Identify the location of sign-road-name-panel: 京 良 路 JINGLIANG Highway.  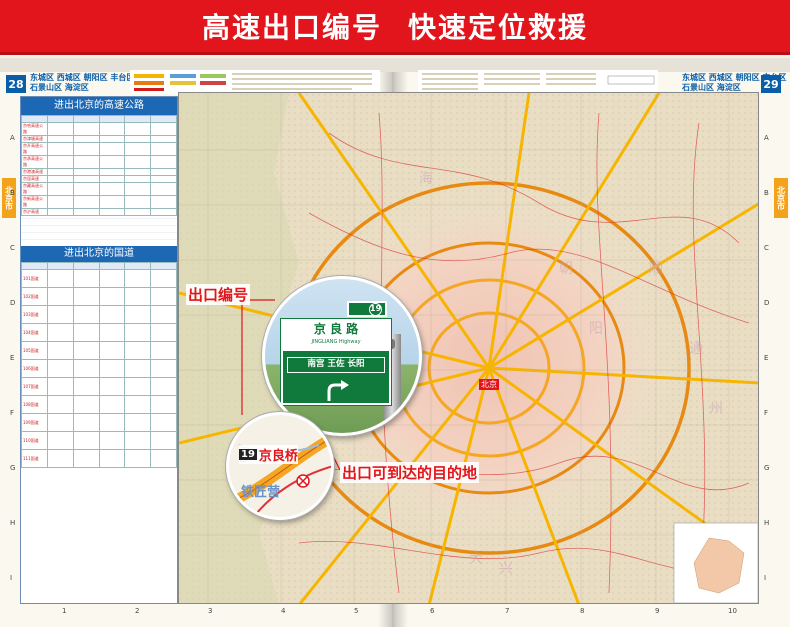
(336, 336).